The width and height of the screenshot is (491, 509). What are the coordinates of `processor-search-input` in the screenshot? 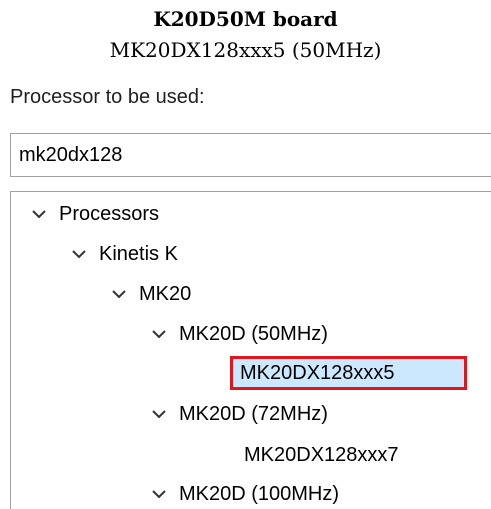 It's located at (249, 155).